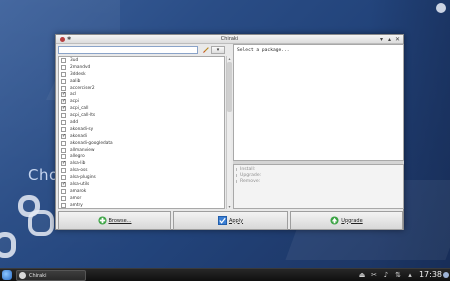  I want to click on device-notifier-icon: ⏏, so click(362, 275).